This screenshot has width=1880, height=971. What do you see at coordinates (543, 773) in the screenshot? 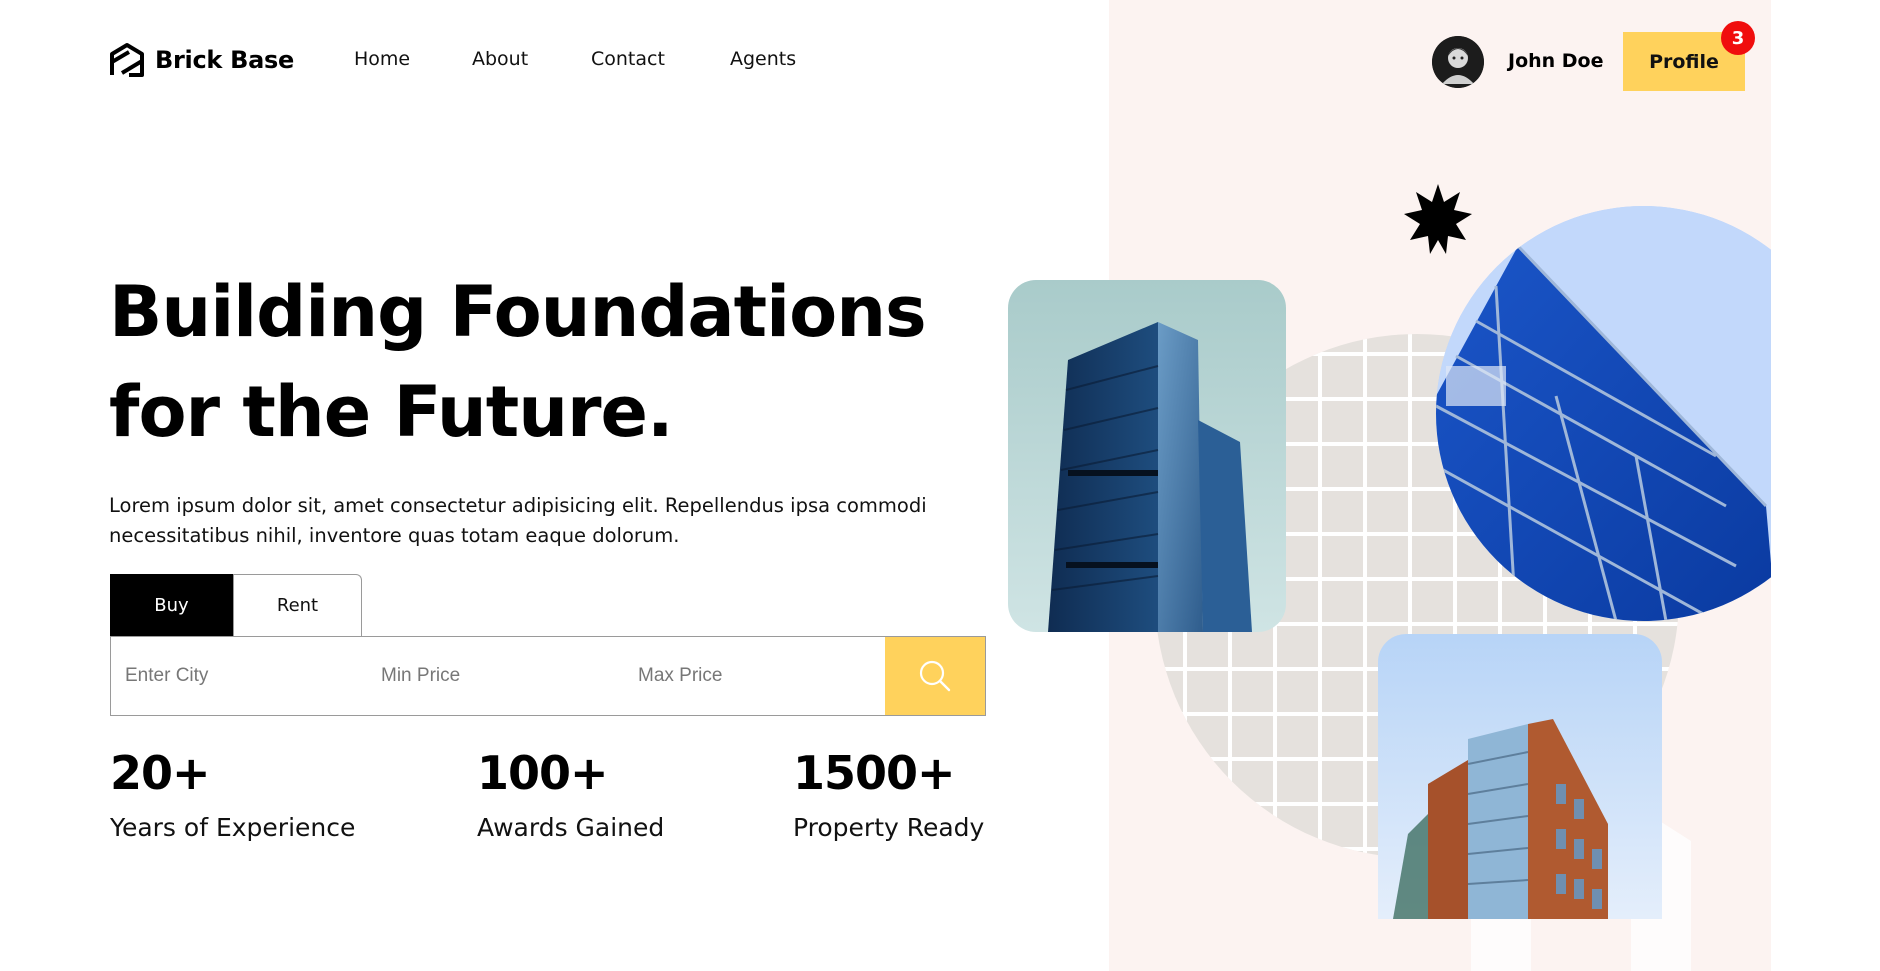
I see `stat-value: 100+` at bounding box center [543, 773].